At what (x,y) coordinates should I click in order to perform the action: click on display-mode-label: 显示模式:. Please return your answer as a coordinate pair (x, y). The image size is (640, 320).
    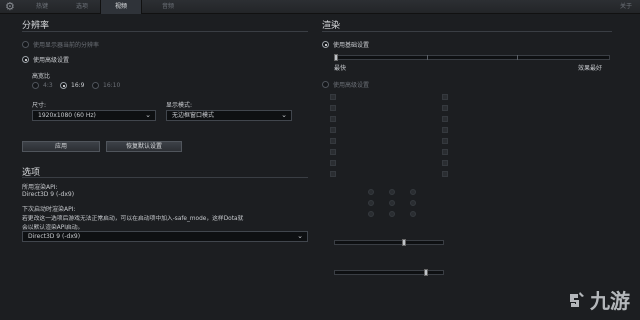
    Looking at the image, I should click on (179, 105).